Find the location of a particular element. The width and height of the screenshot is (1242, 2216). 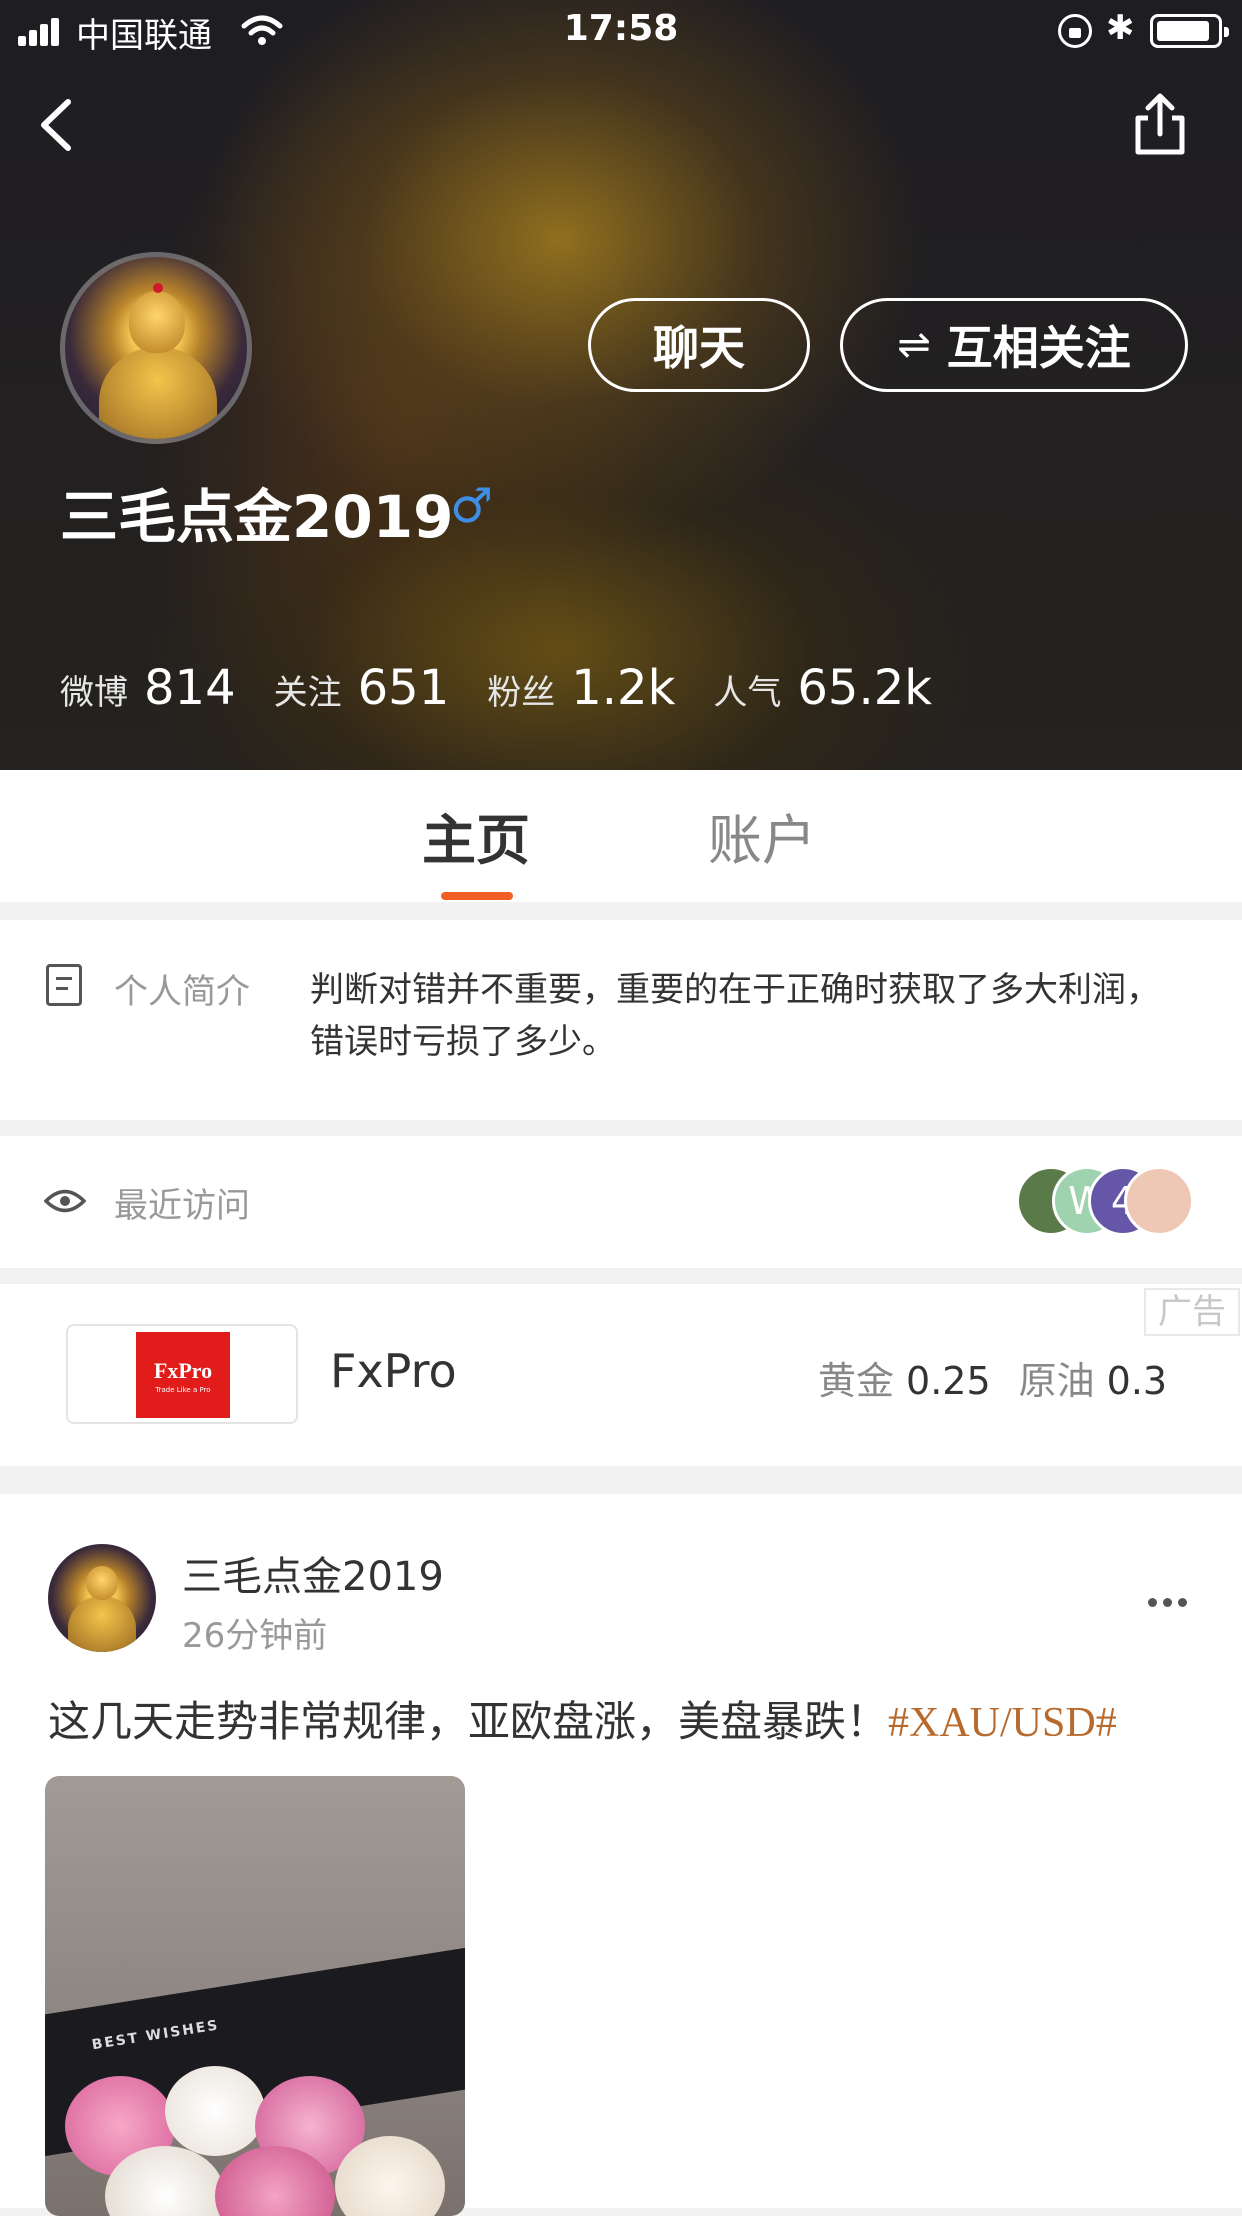

quote-value-oil: 0.3 is located at coordinates (1137, 1381).